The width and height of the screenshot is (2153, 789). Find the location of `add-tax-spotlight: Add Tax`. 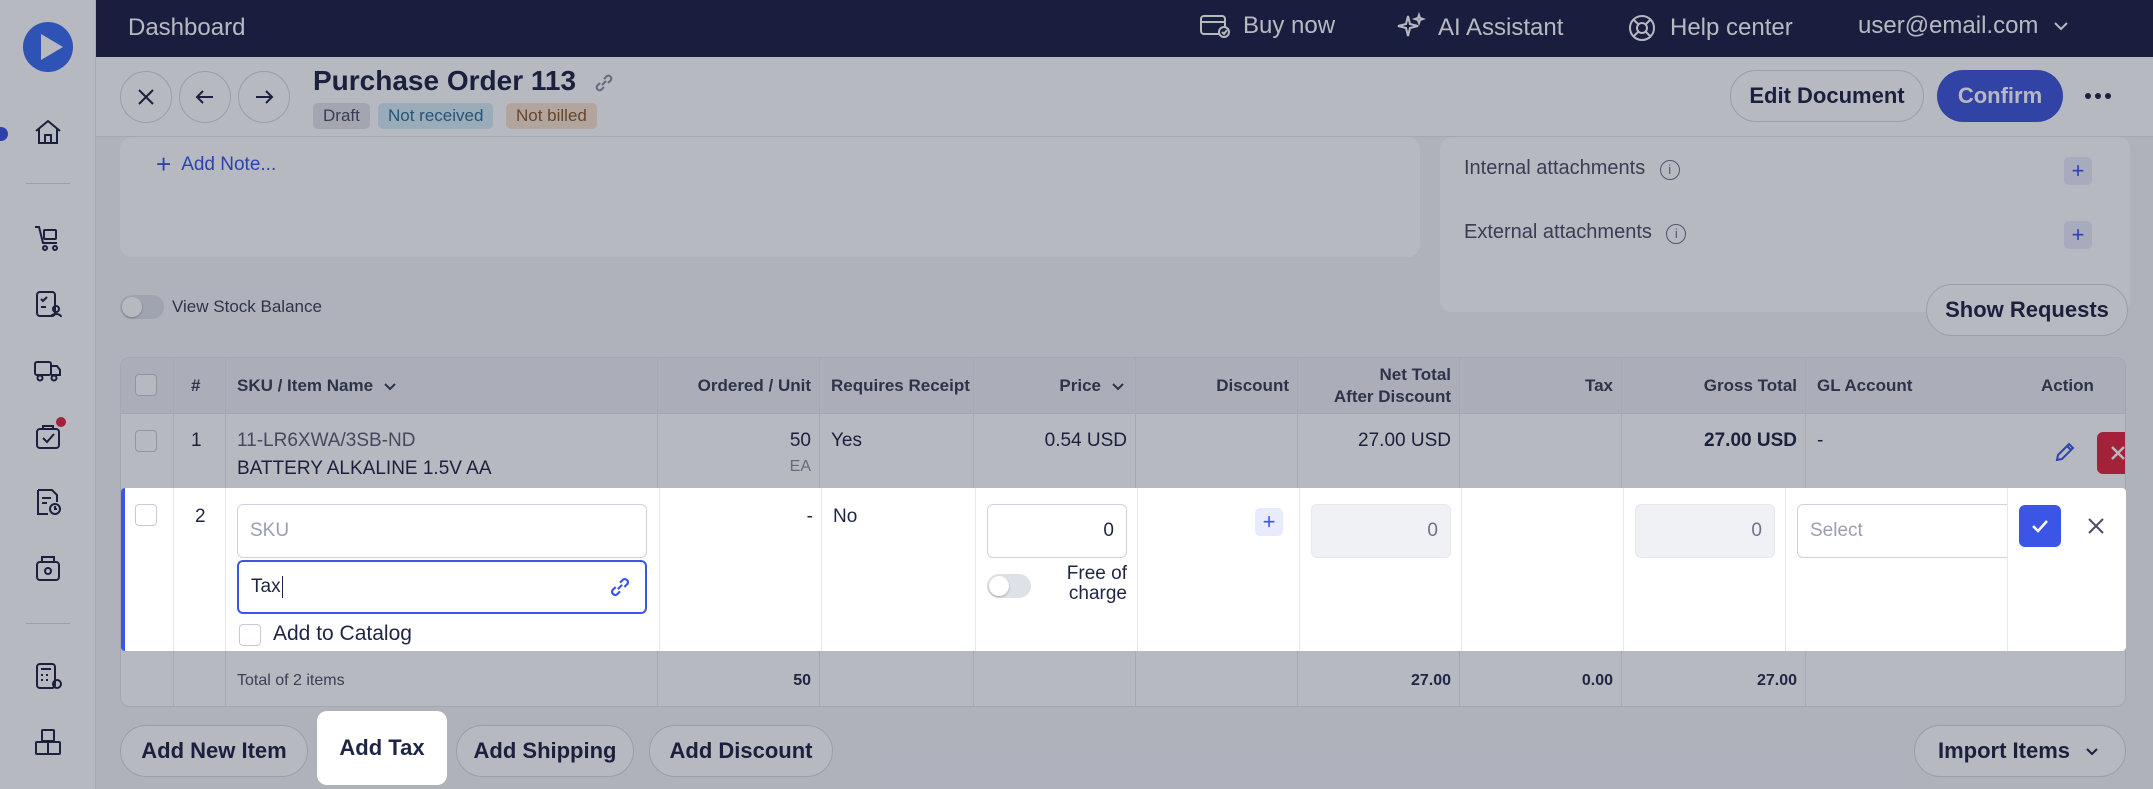

add-tax-spotlight: Add Tax is located at coordinates (382, 748).